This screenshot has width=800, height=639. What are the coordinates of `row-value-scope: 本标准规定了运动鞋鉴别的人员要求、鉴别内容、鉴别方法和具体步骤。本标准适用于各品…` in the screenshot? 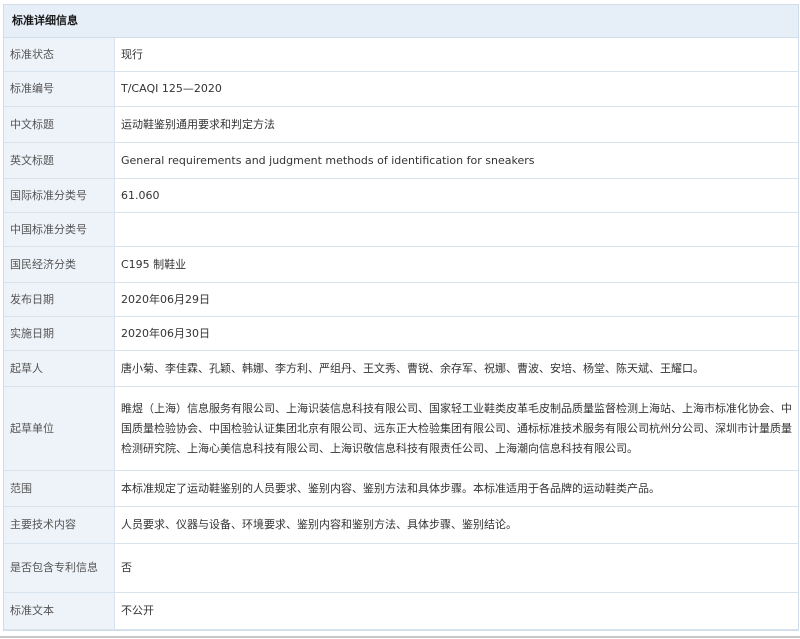 It's located at (456, 488).